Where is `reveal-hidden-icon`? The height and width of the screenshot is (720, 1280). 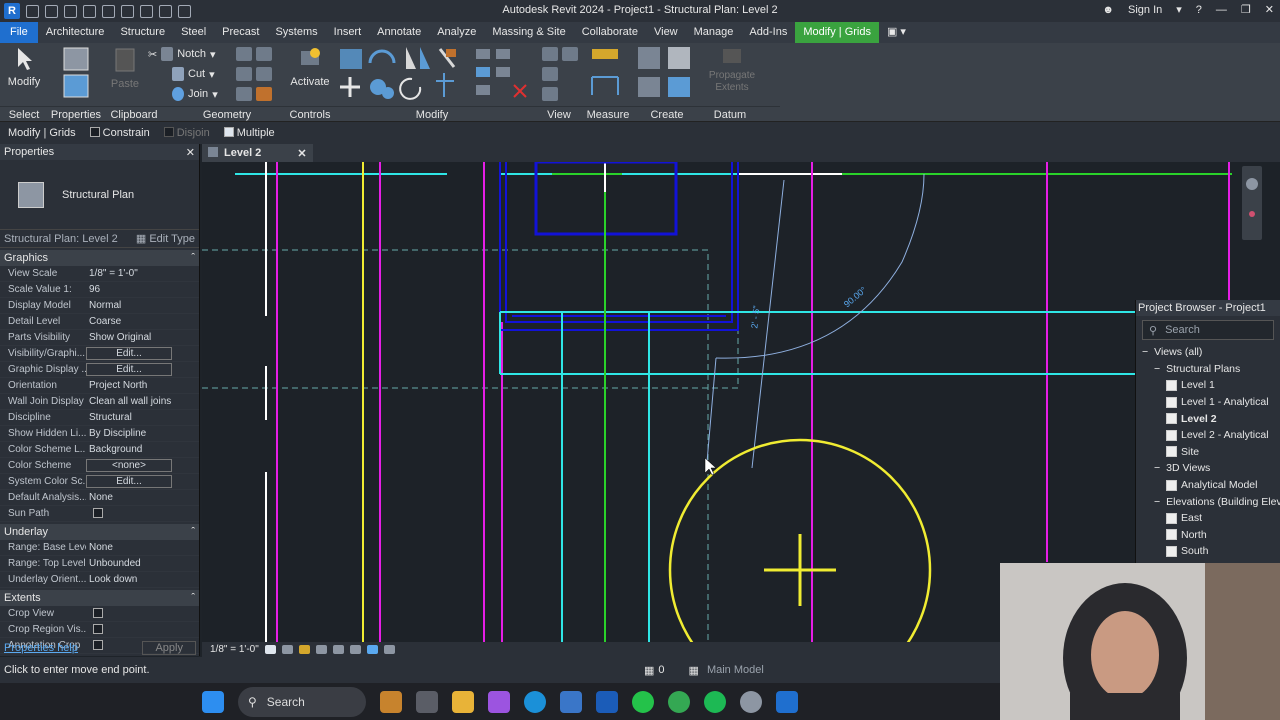 reveal-hidden-icon is located at coordinates (389, 649).